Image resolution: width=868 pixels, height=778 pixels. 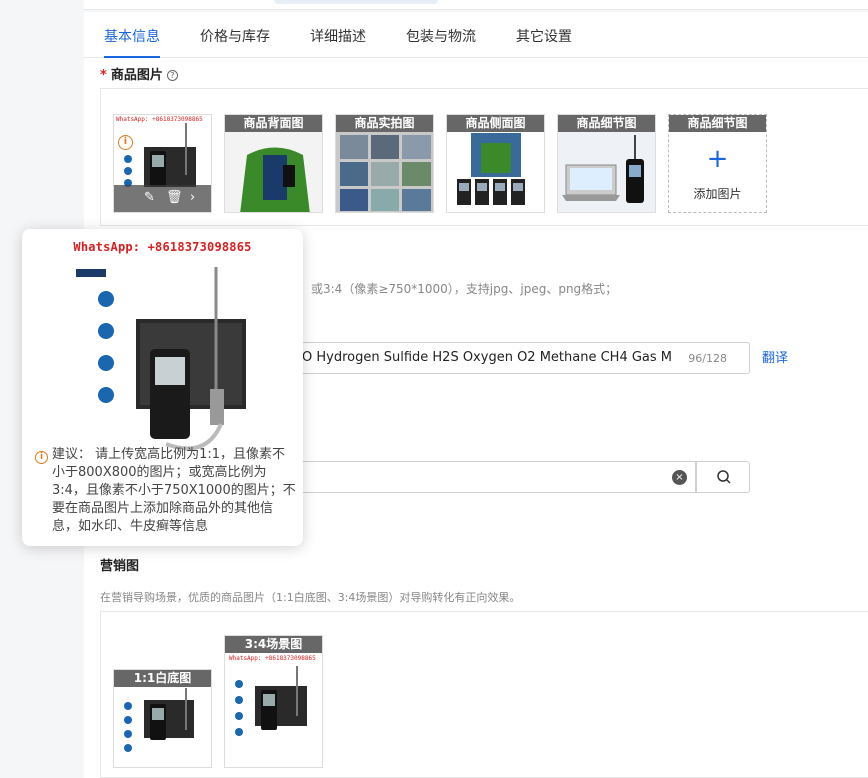 What do you see at coordinates (775, 356) in the screenshot?
I see `translate-link: 翻译` at bounding box center [775, 356].